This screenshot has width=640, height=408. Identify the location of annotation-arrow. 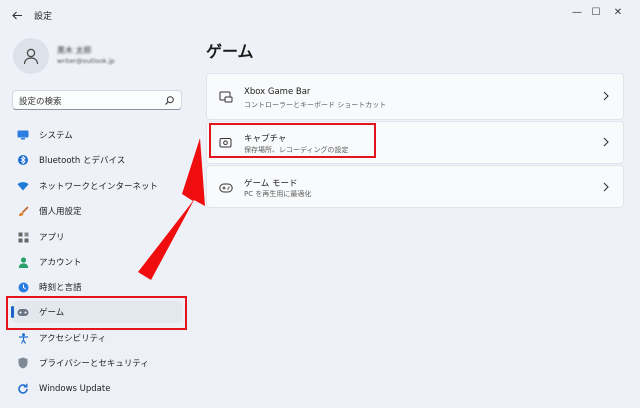
(171, 209).